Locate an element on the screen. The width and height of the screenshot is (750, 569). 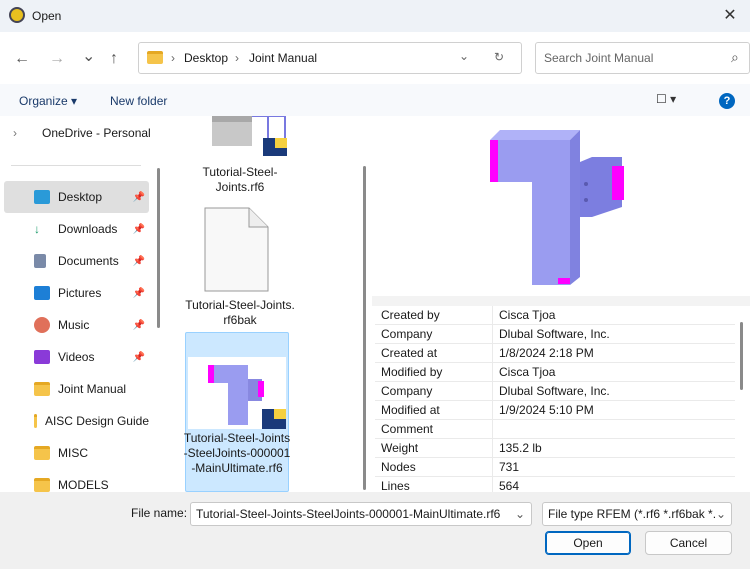
property-row: Created at 1/8/2024 2:18 PM is located at coordinates (555, 353).